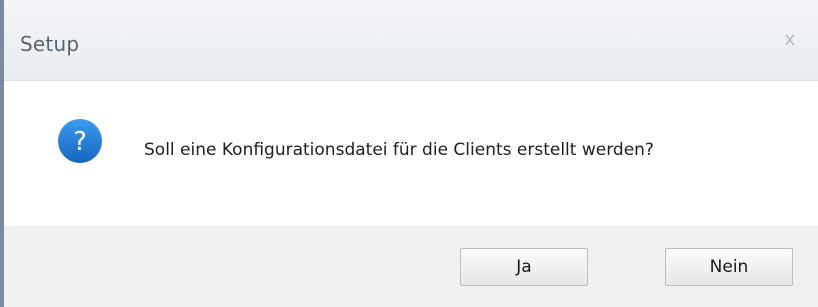 The image size is (818, 307). What do you see at coordinates (790, 40) in the screenshot?
I see `close-icon: x` at bounding box center [790, 40].